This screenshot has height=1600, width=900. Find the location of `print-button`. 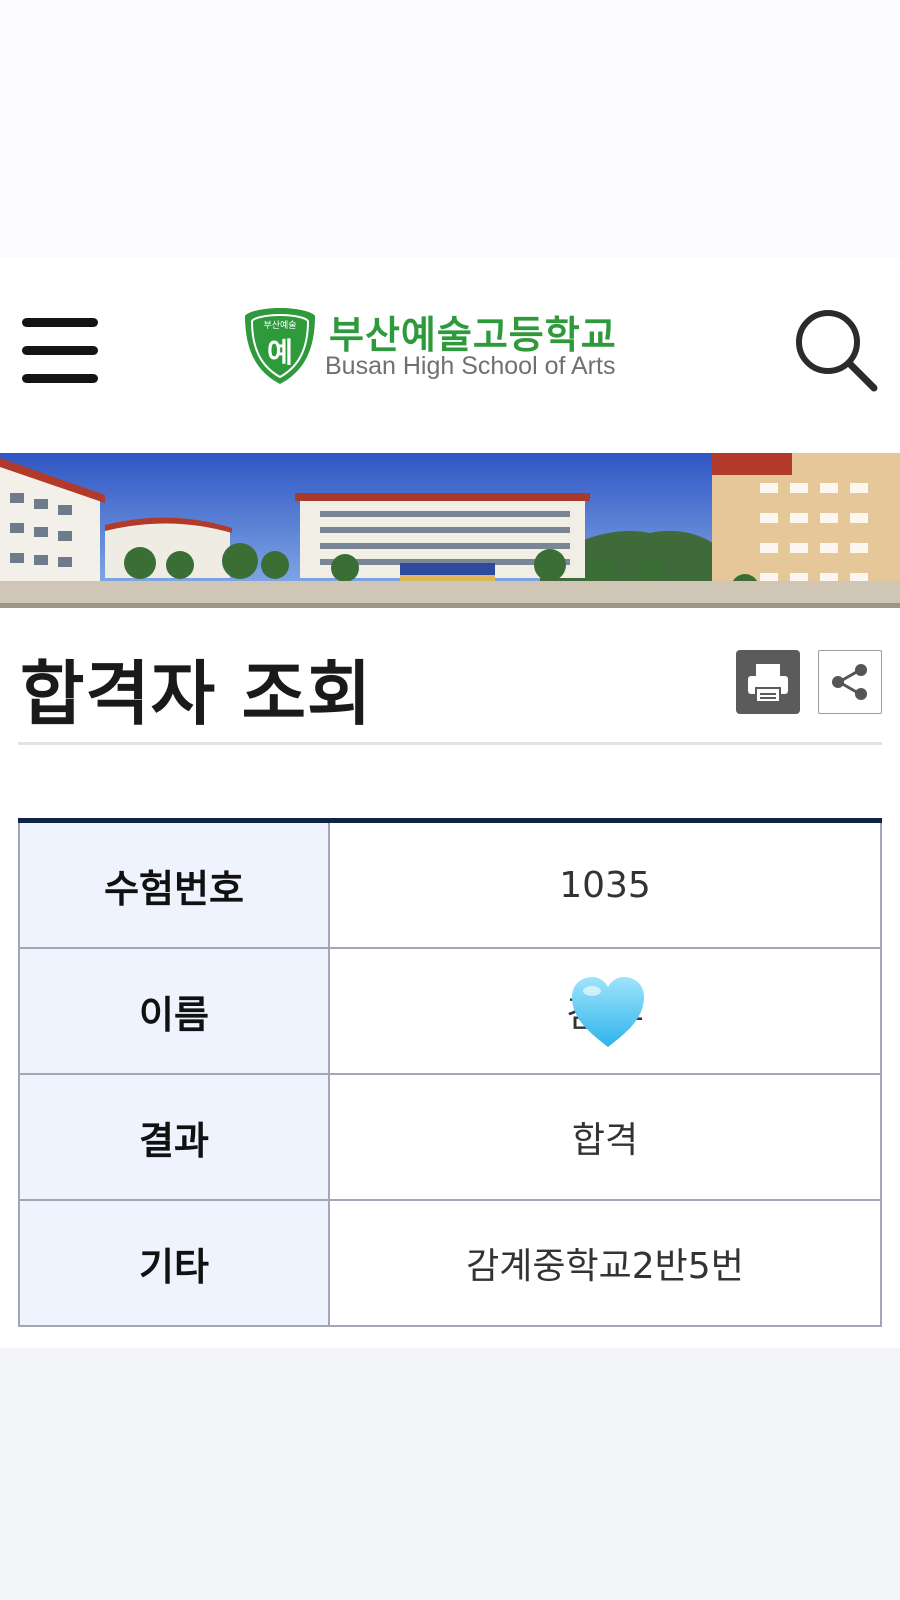

print-button is located at coordinates (768, 682).